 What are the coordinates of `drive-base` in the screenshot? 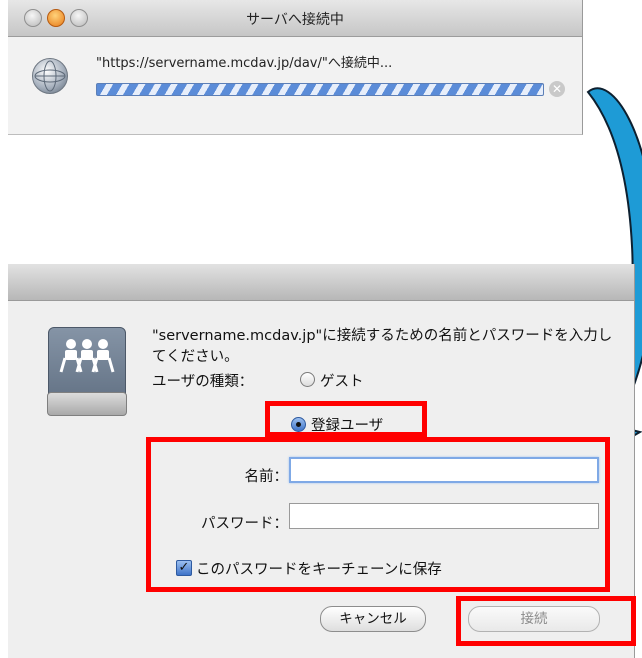 It's located at (87, 404).